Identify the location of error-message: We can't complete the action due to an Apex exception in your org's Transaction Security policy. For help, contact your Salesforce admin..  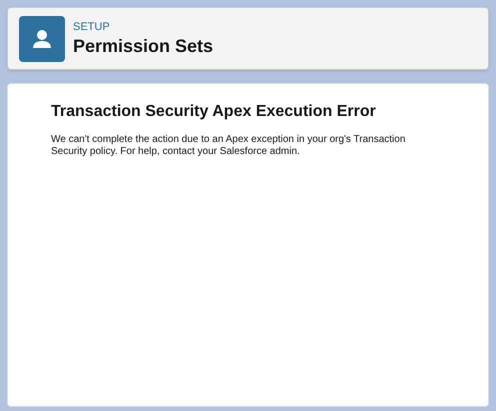
(228, 146).